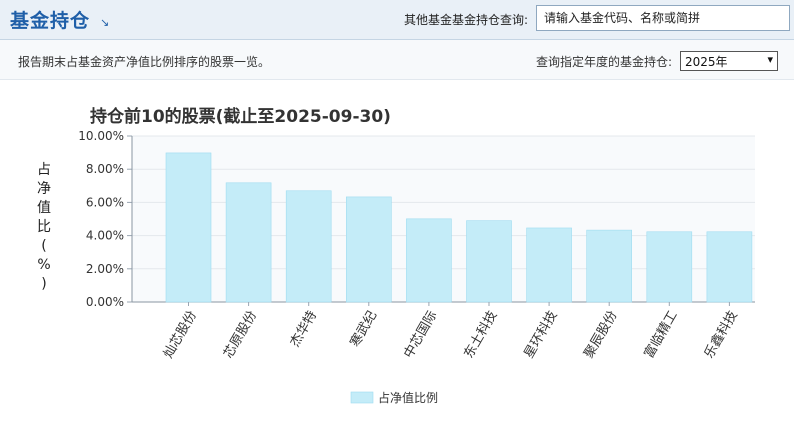 The height and width of the screenshot is (431, 794). Describe the element at coordinates (105, 236) in the screenshot. I see `y-tick-label: 4.00%` at that location.